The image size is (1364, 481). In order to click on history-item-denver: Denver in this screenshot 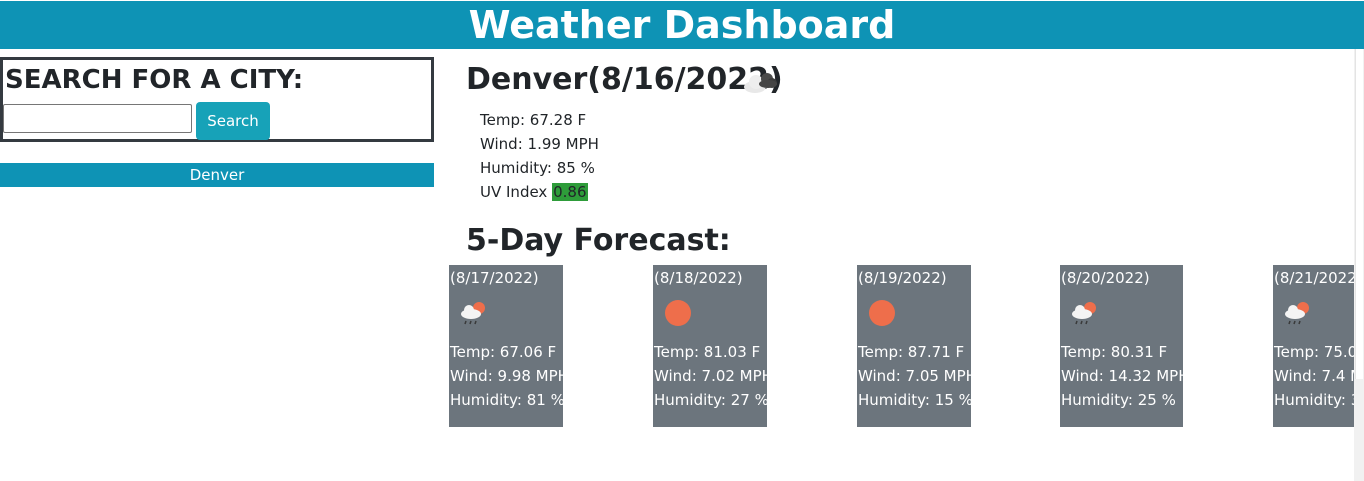, I will do `click(217, 175)`.